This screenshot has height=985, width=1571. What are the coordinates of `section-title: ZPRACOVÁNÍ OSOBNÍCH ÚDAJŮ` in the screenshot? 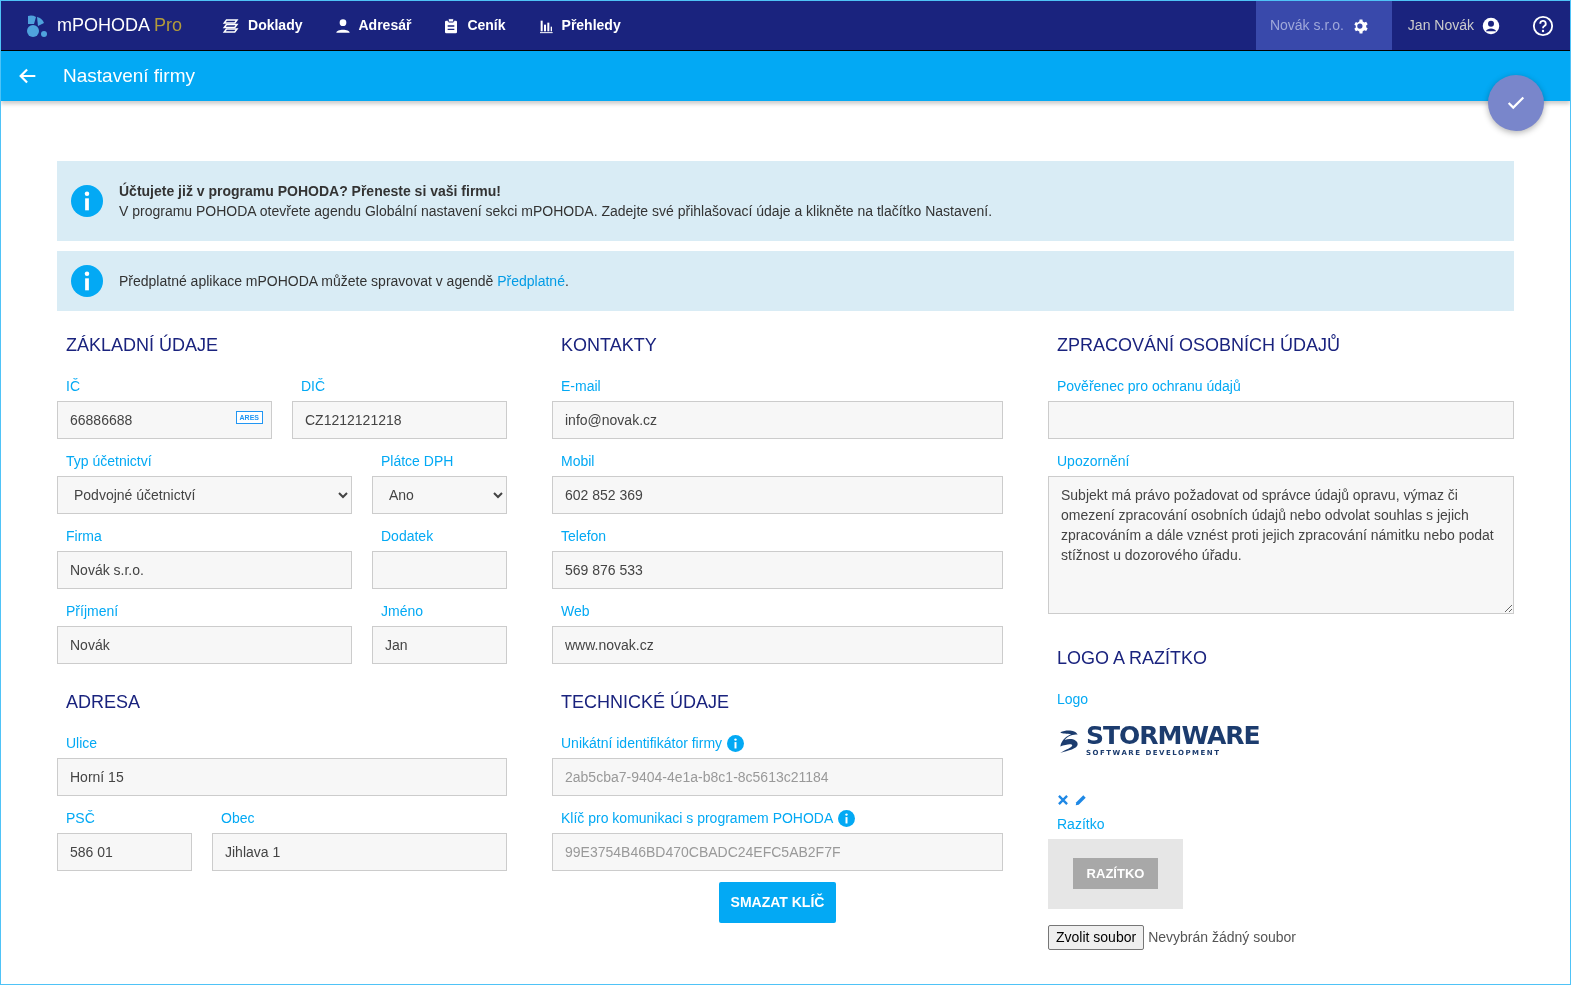 It's located at (1199, 345).